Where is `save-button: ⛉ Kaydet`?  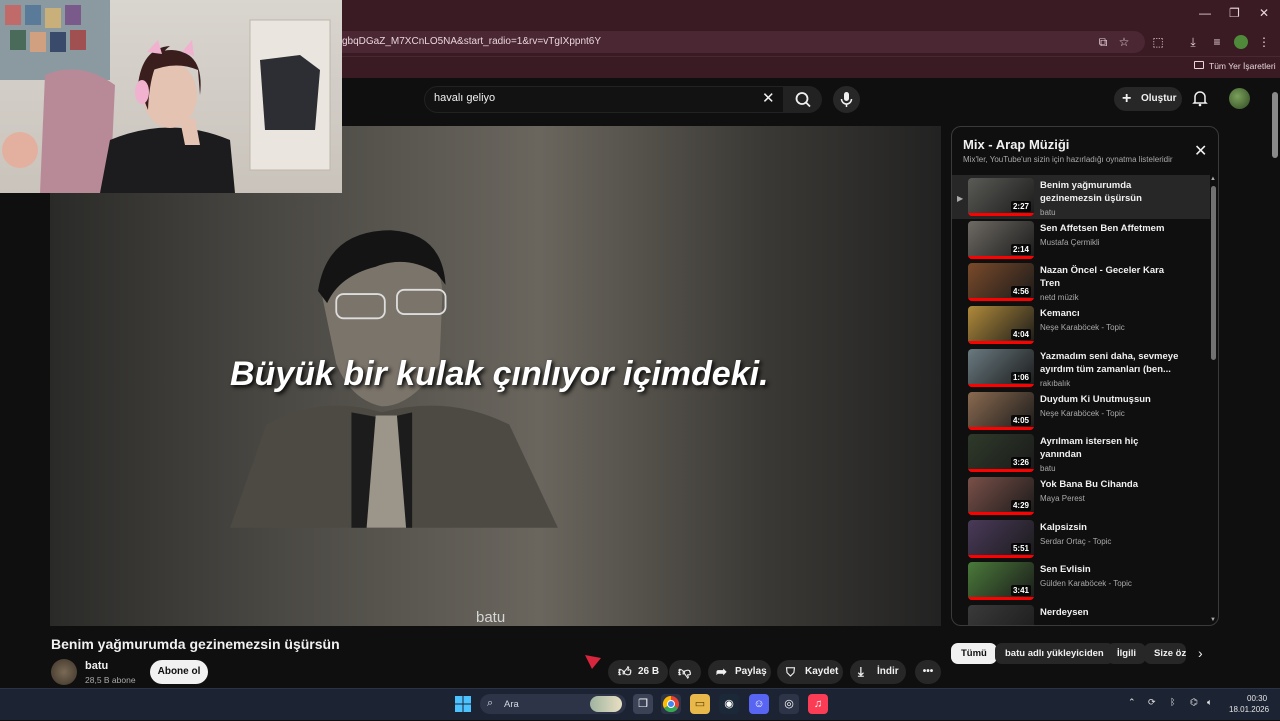
save-button: ⛉ Kaydet is located at coordinates (810, 672).